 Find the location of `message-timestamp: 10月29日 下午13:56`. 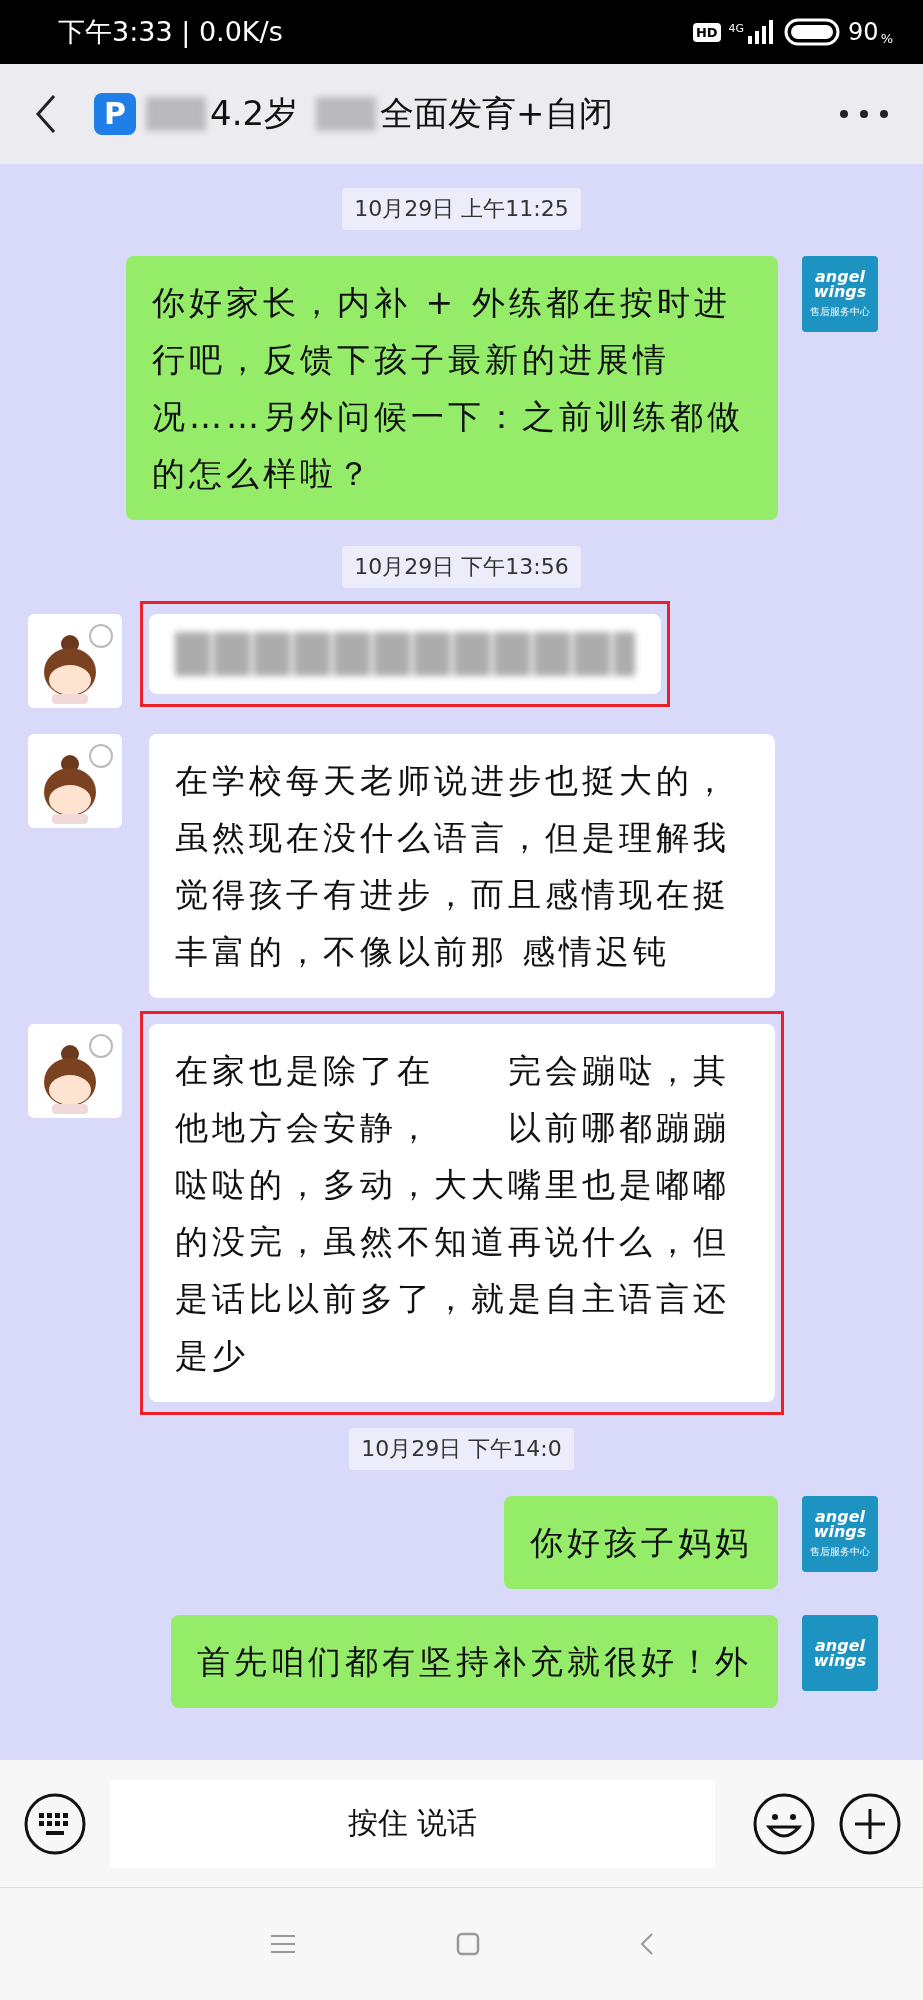

message-timestamp: 10月29日 下午13:56 is located at coordinates (461, 567).